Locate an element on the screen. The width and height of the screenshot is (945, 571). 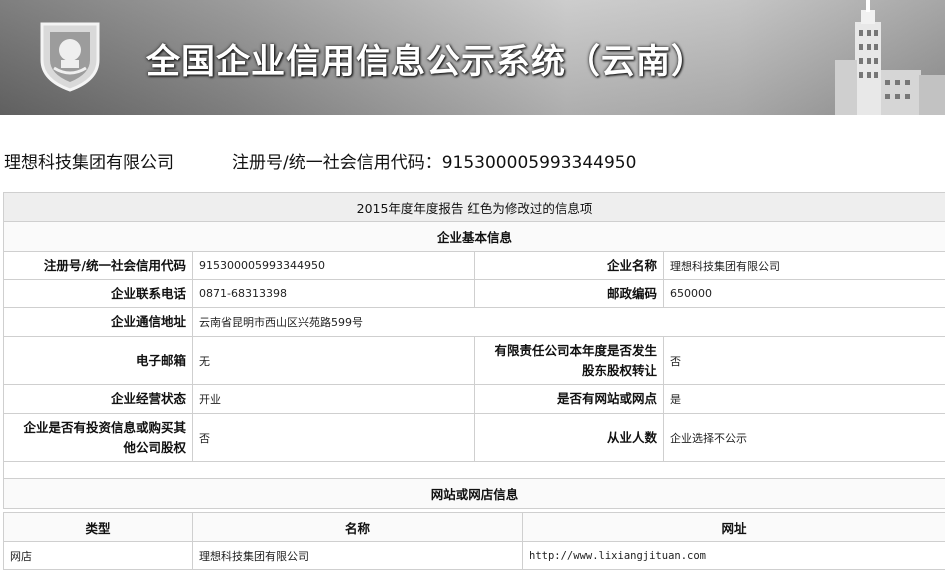
website-flag-value: 是 is located at coordinates (803, 399).